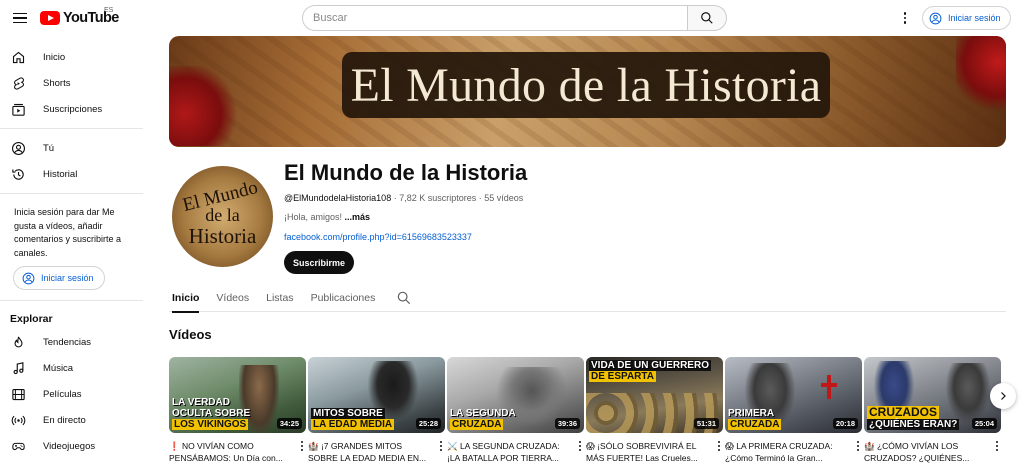 This screenshot has height=470, width=1024. What do you see at coordinates (654, 395) in the screenshot?
I see `video-thumbnail: Vida de un guerrero de esparta 51:31` at bounding box center [654, 395].